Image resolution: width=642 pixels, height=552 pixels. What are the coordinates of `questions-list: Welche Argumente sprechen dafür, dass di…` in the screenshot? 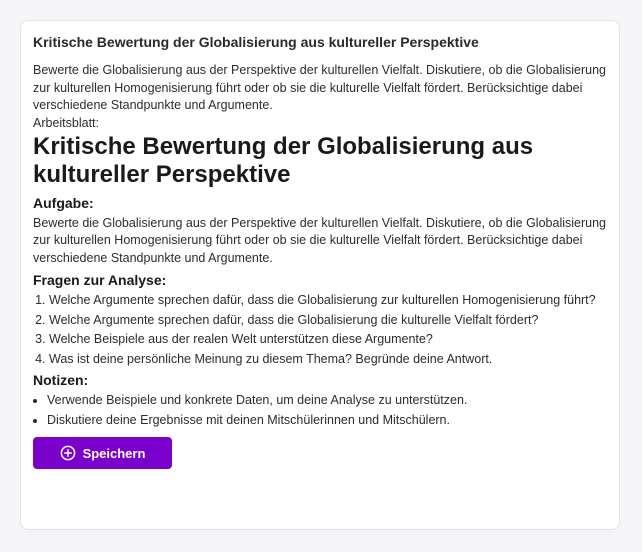 It's located at (320, 330).